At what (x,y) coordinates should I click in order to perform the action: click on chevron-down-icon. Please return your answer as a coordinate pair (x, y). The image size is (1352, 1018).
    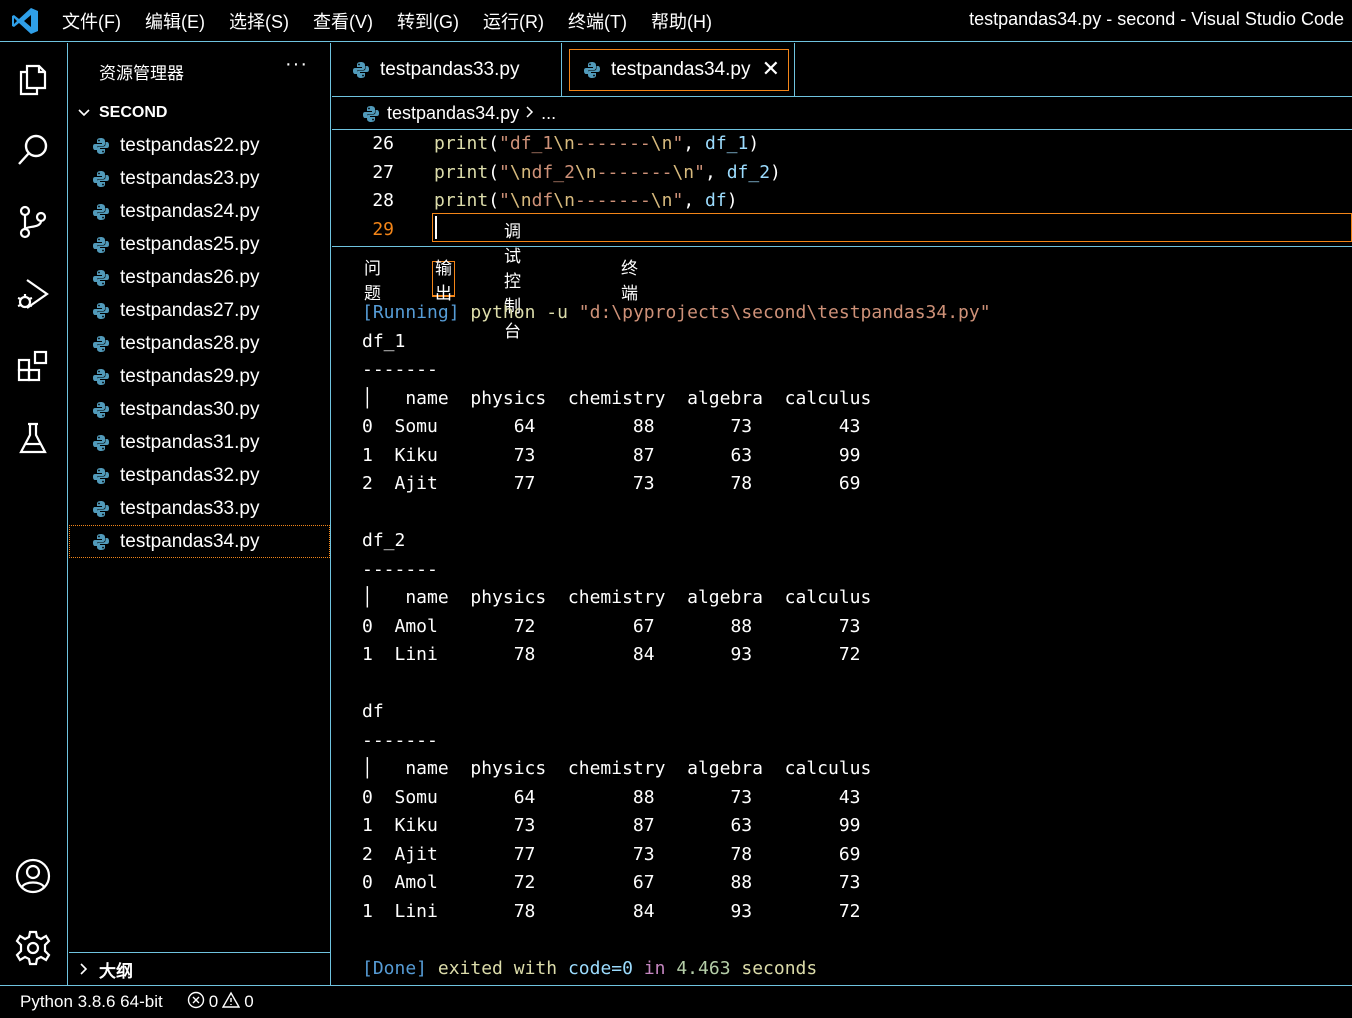
    Looking at the image, I should click on (84, 113).